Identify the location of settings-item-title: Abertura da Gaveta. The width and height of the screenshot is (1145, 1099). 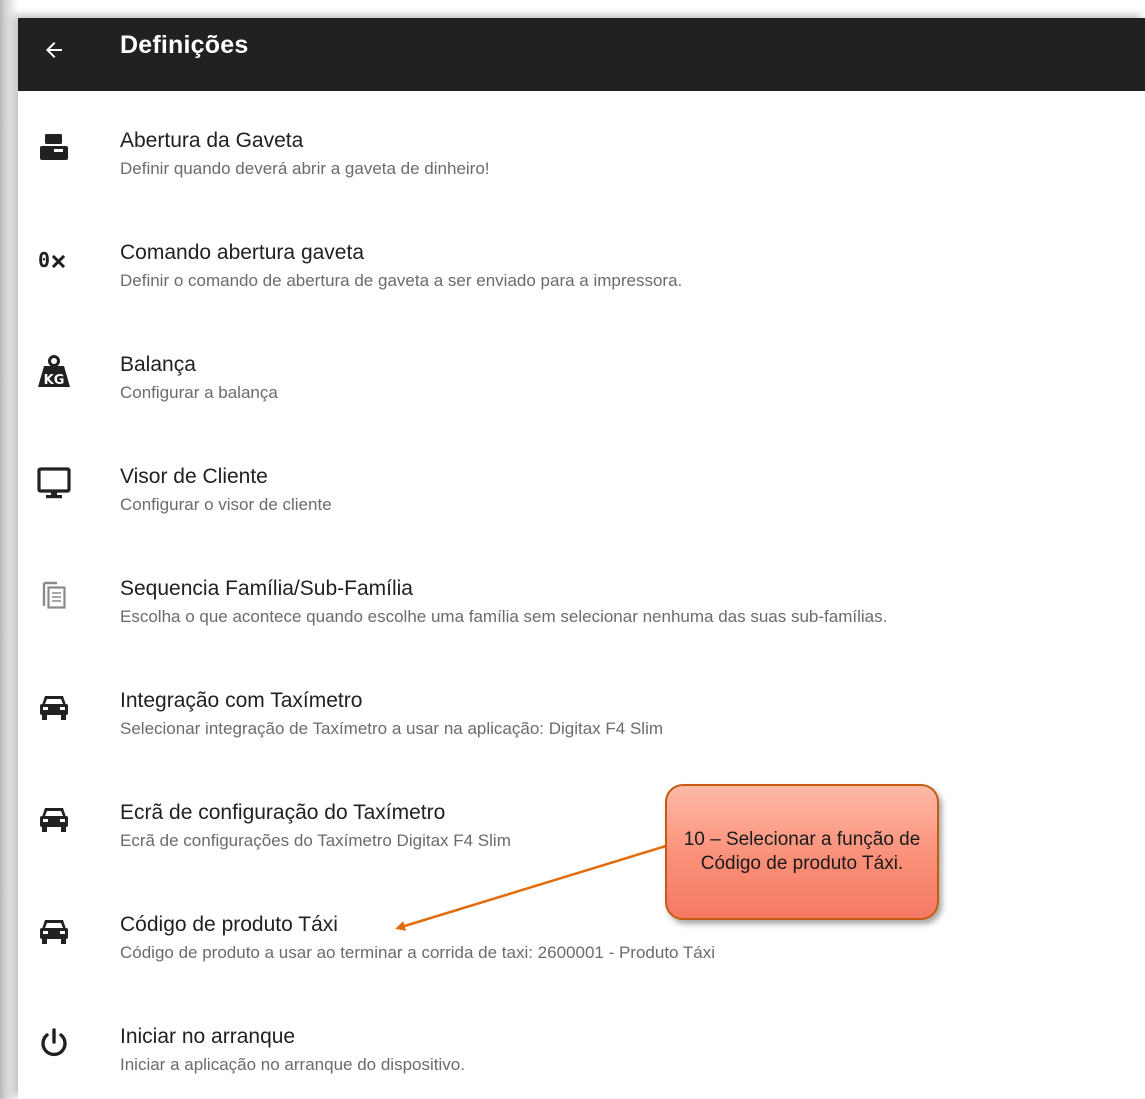
(212, 140).